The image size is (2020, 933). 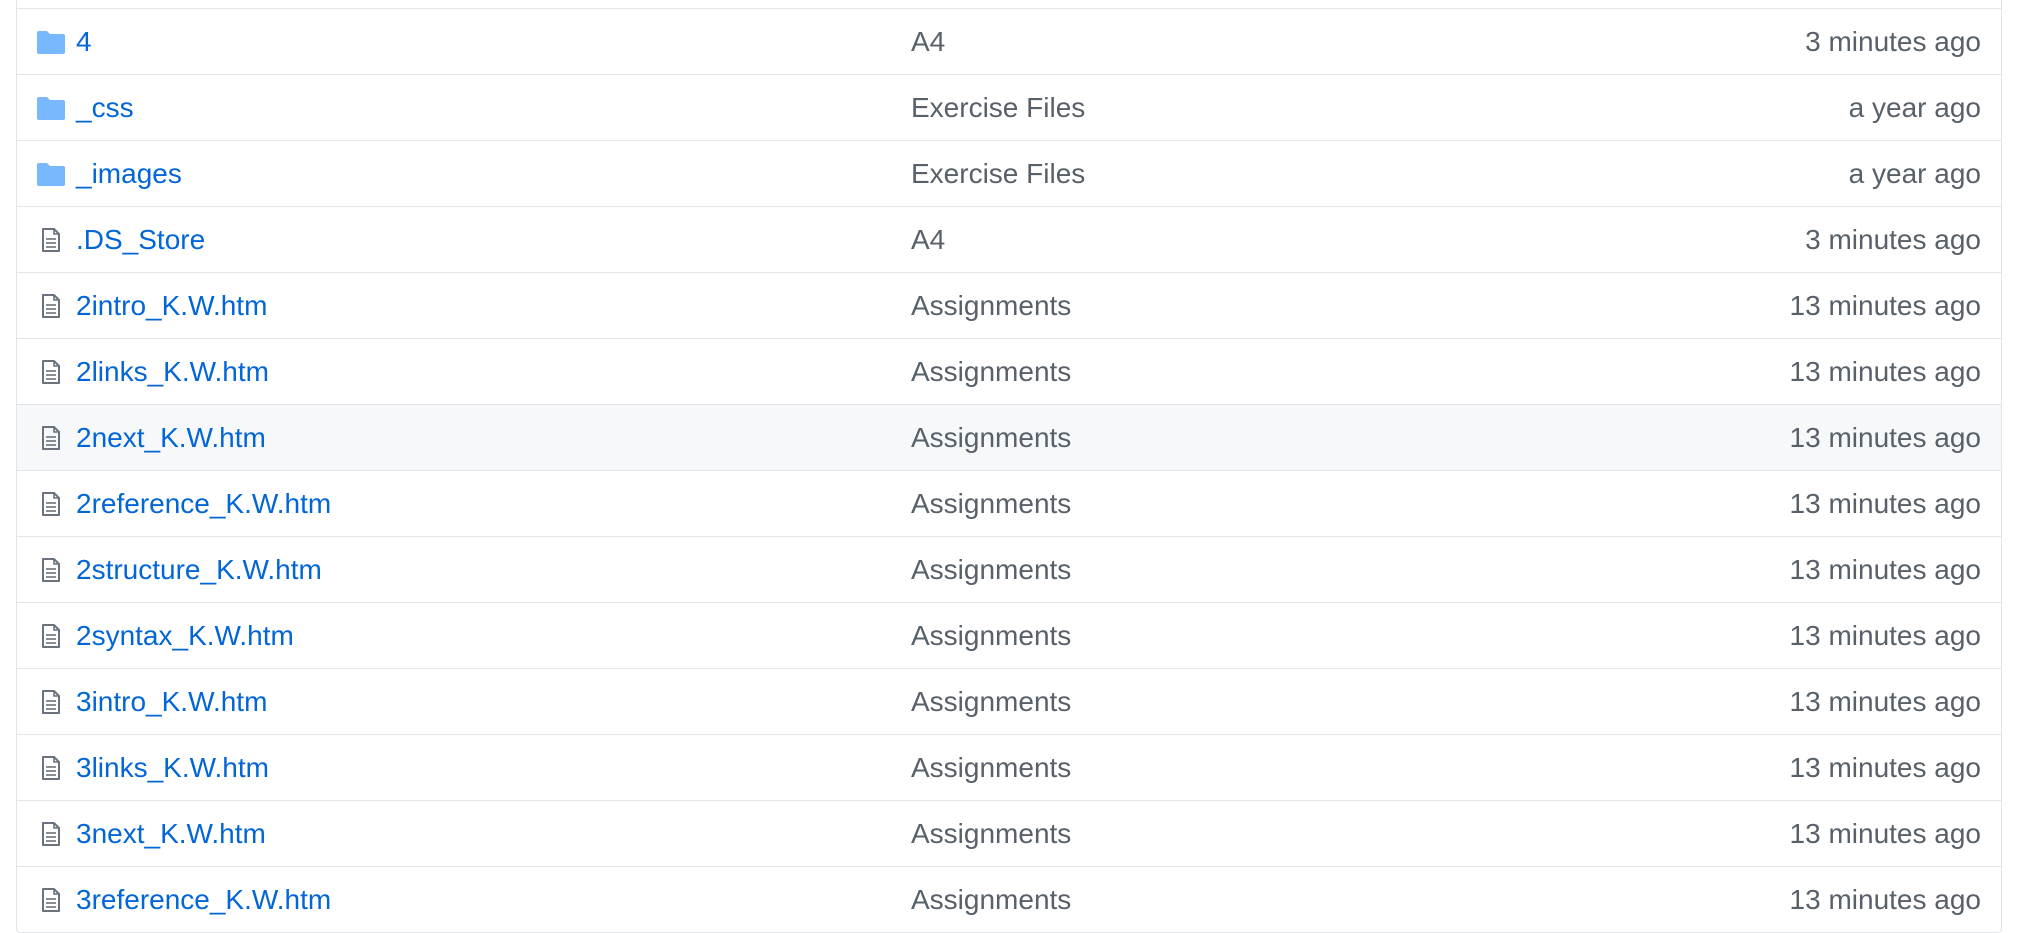 I want to click on file-link: 3links_K.W.htm, so click(x=172, y=768).